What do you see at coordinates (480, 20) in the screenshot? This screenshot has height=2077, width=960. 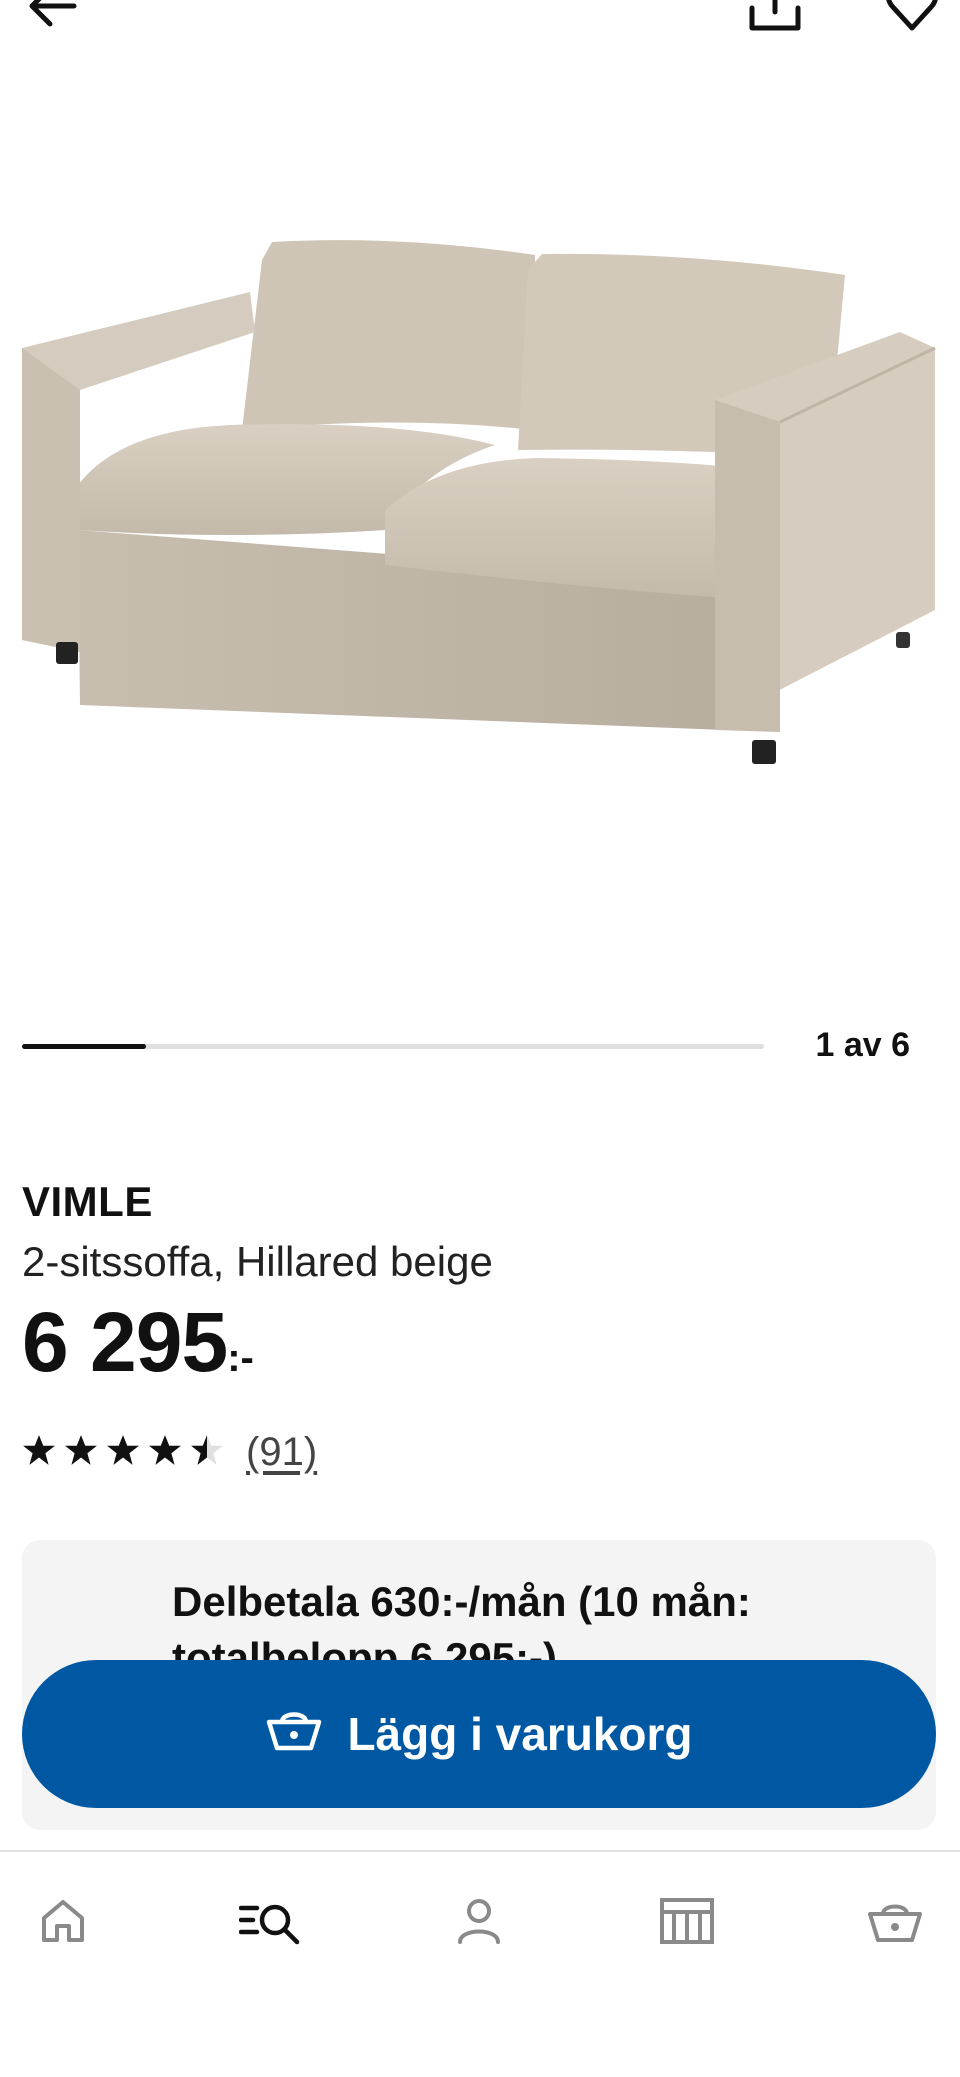 I see `top-bar` at bounding box center [480, 20].